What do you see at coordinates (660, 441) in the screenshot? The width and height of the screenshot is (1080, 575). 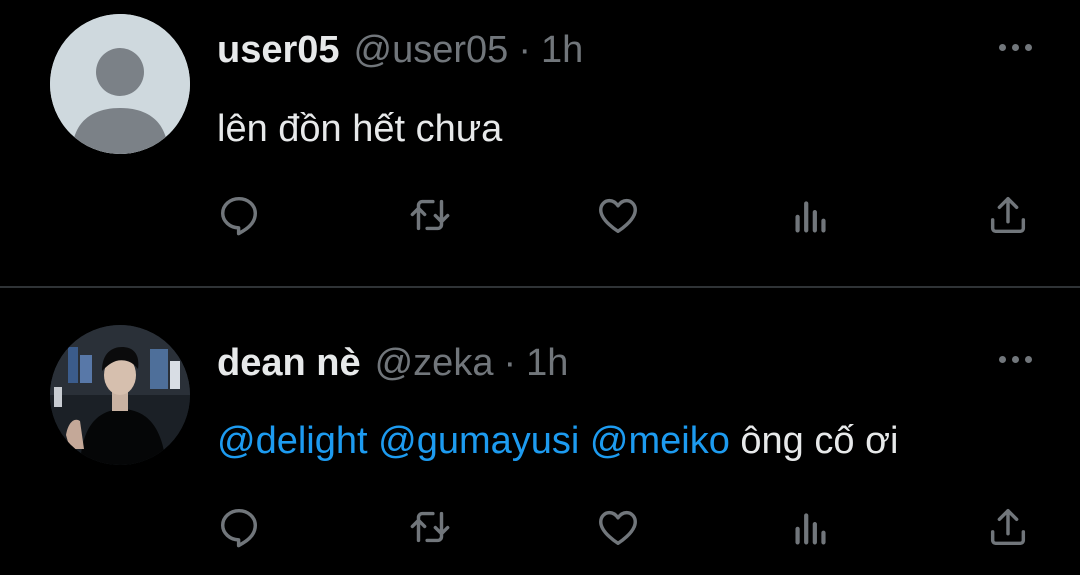 I see `mention-link: @meiko` at bounding box center [660, 441].